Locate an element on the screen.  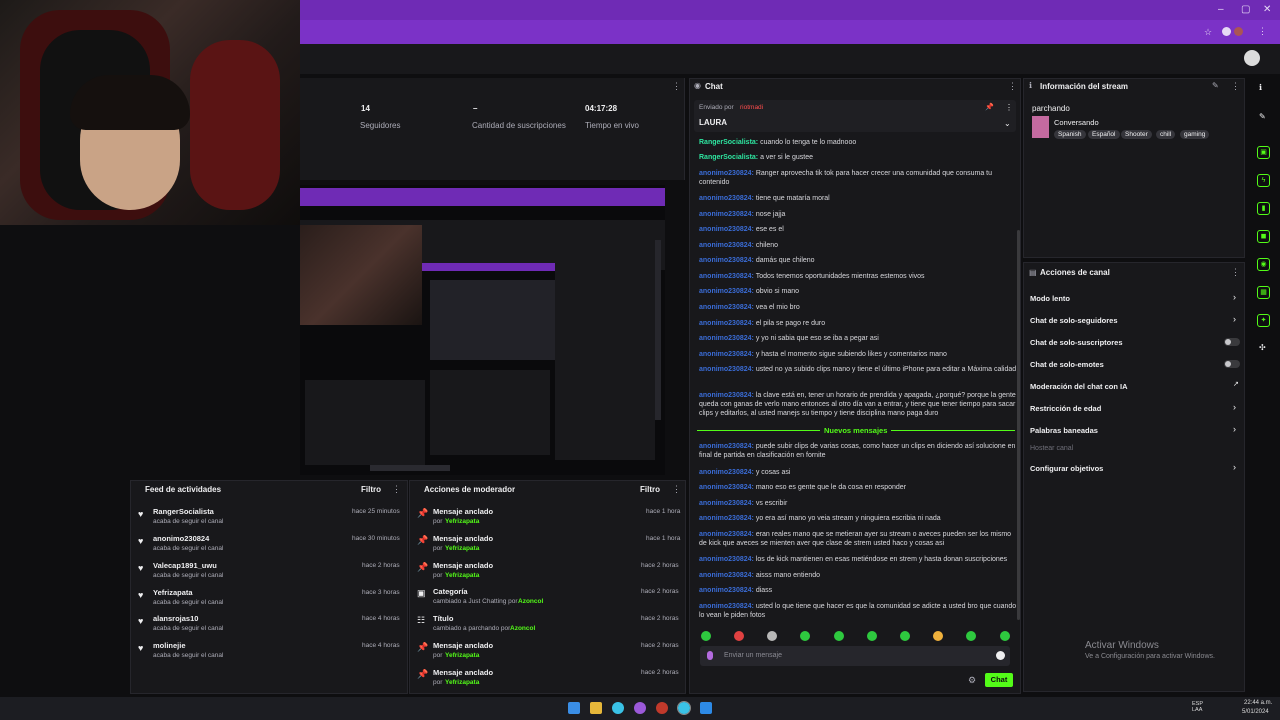
chat-message: anonimo230824: obvio si mano is located at coordinates (858, 291).